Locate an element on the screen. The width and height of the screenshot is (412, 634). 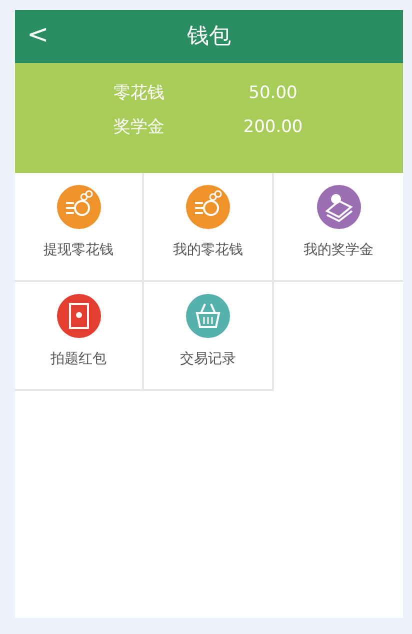
balance-amount: 50.00 is located at coordinates (273, 94).